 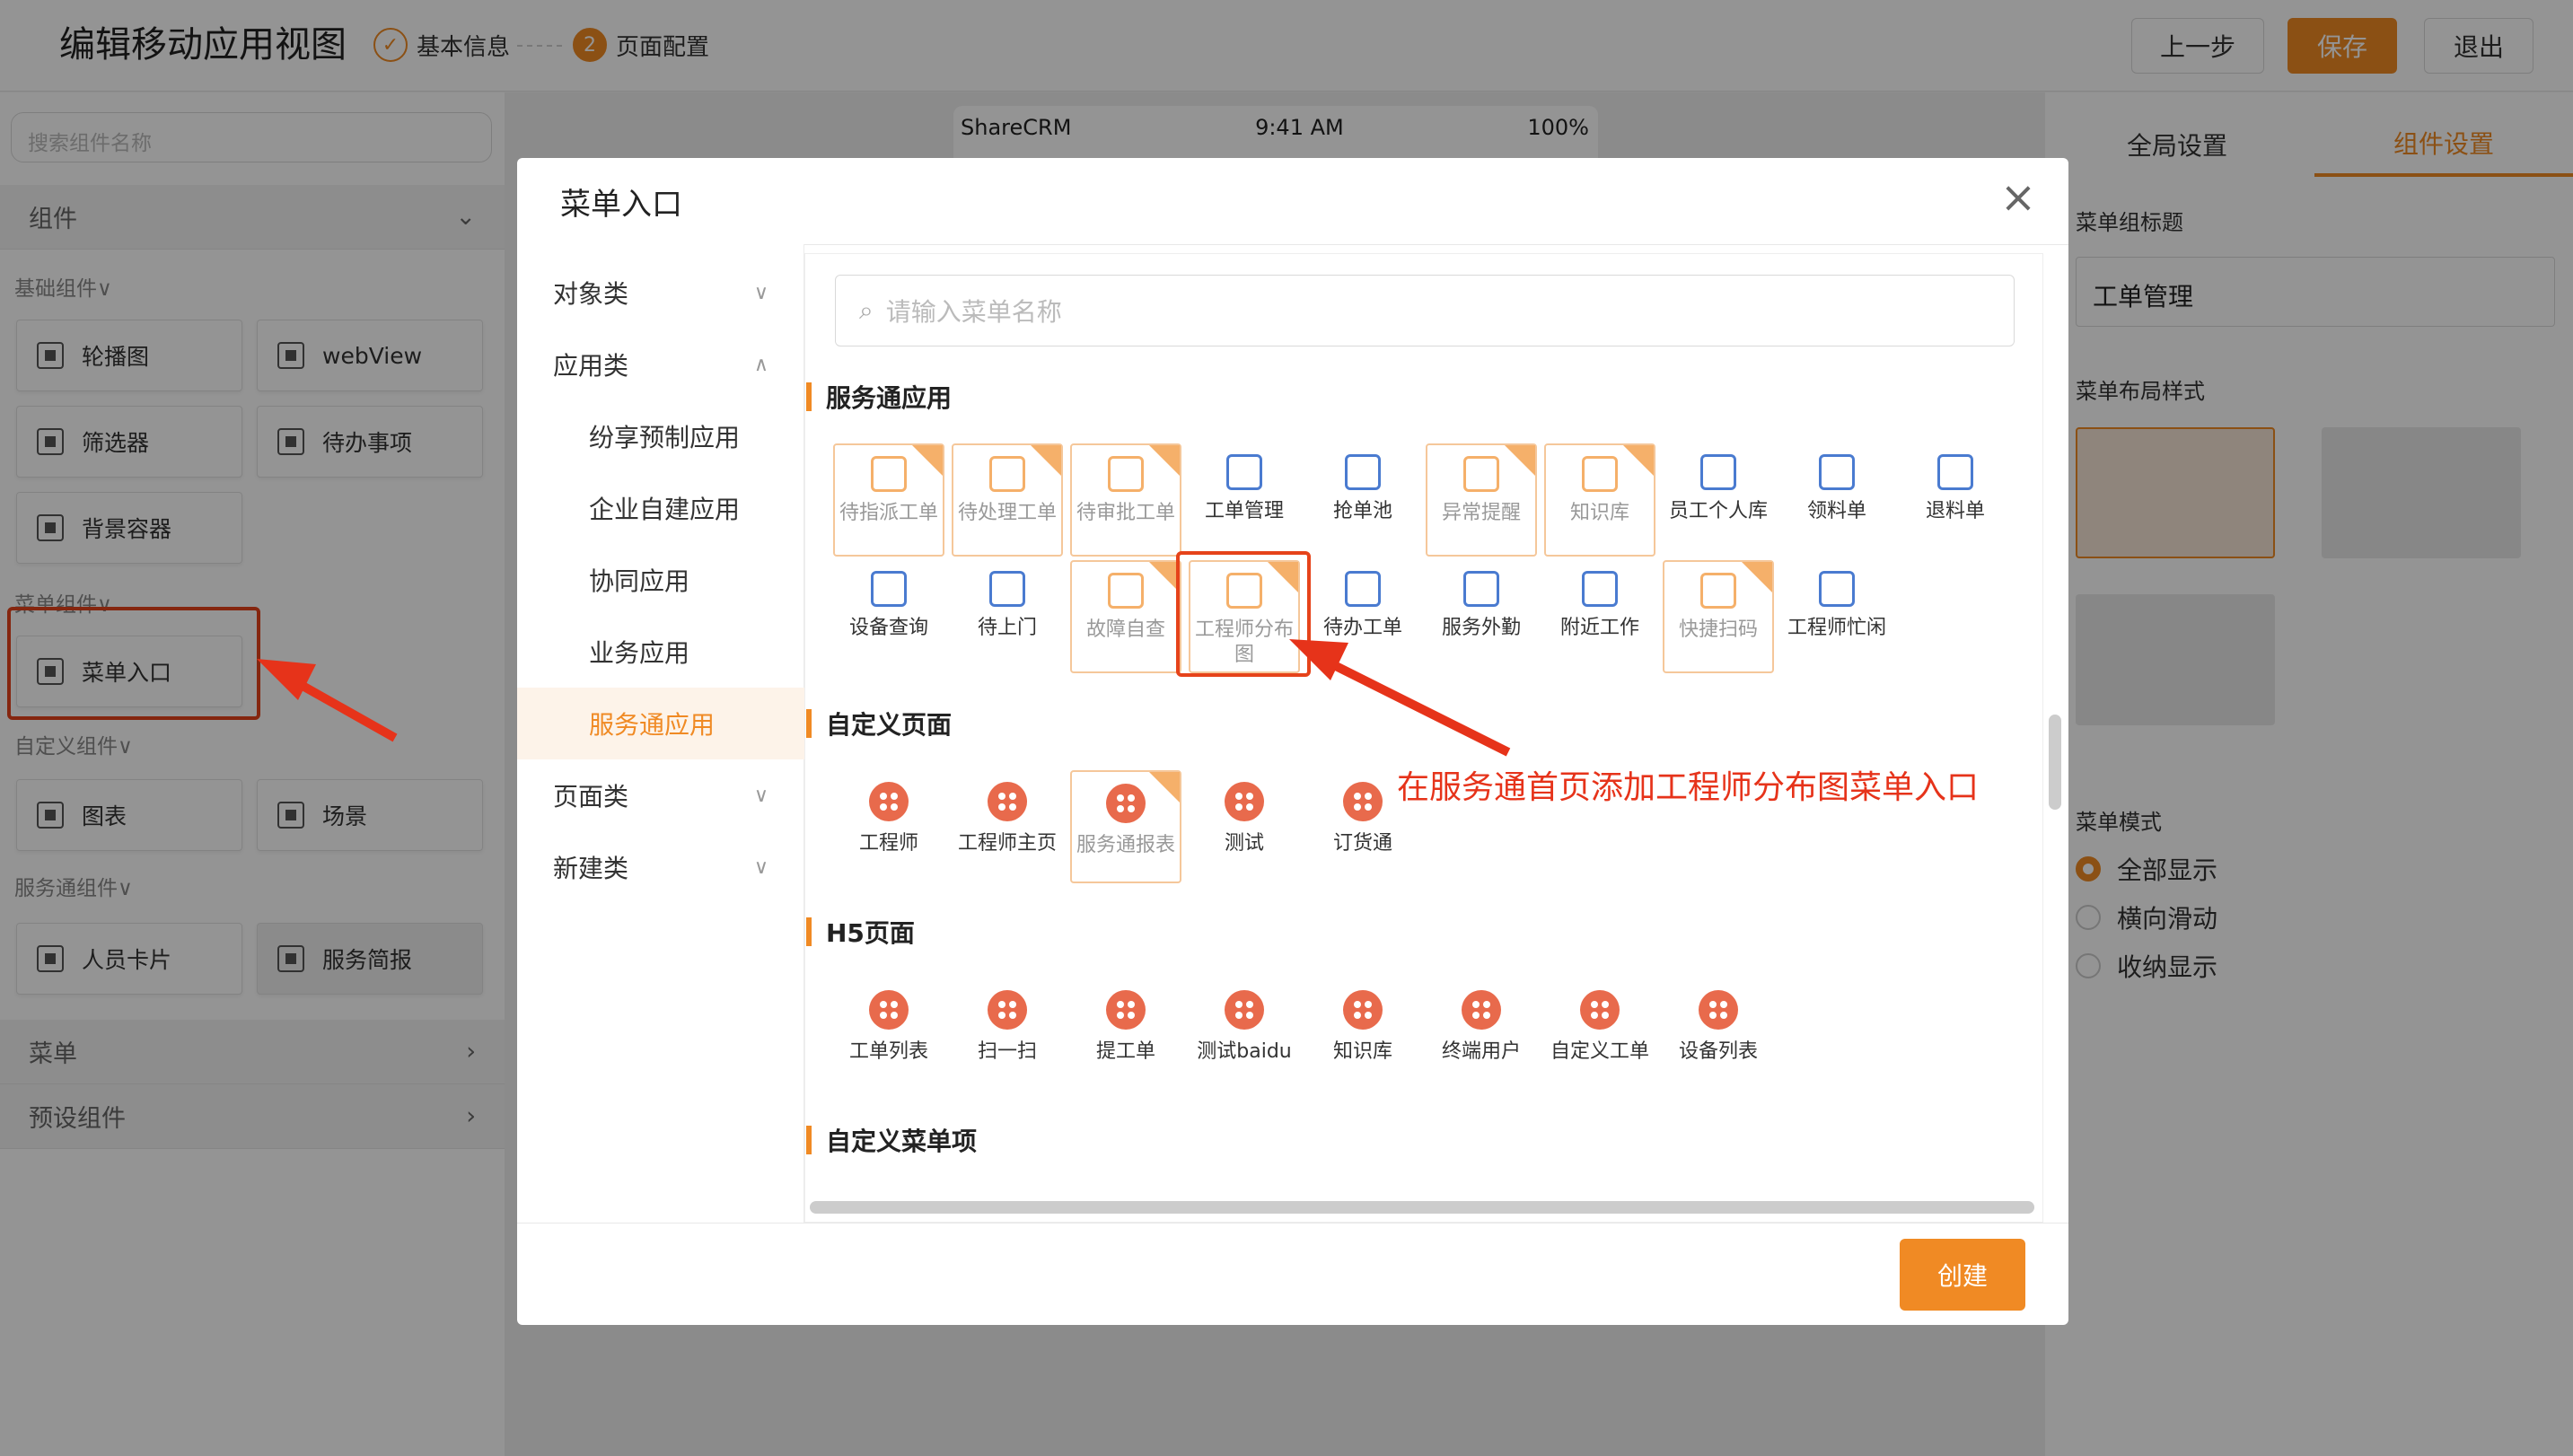 I want to click on menu-tile: 服务通报表, so click(x=1125, y=827).